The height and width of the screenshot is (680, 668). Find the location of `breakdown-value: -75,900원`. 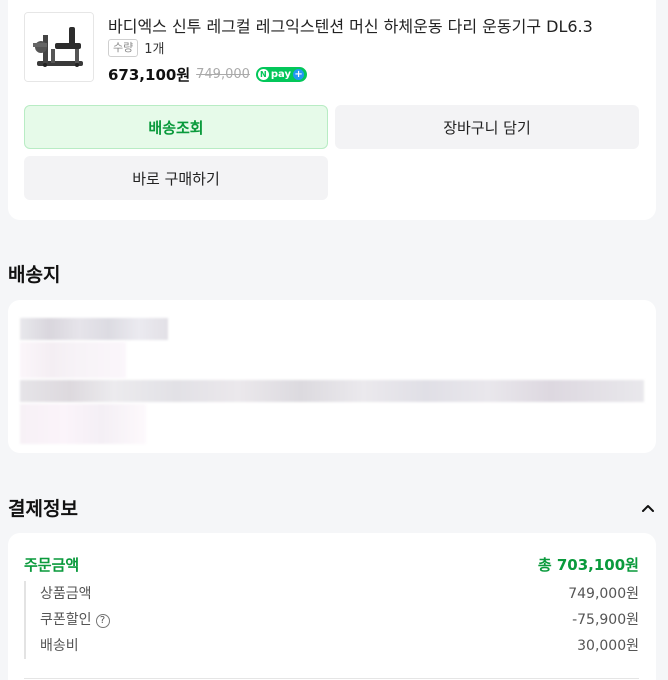

breakdown-value: -75,900원 is located at coordinates (605, 620).